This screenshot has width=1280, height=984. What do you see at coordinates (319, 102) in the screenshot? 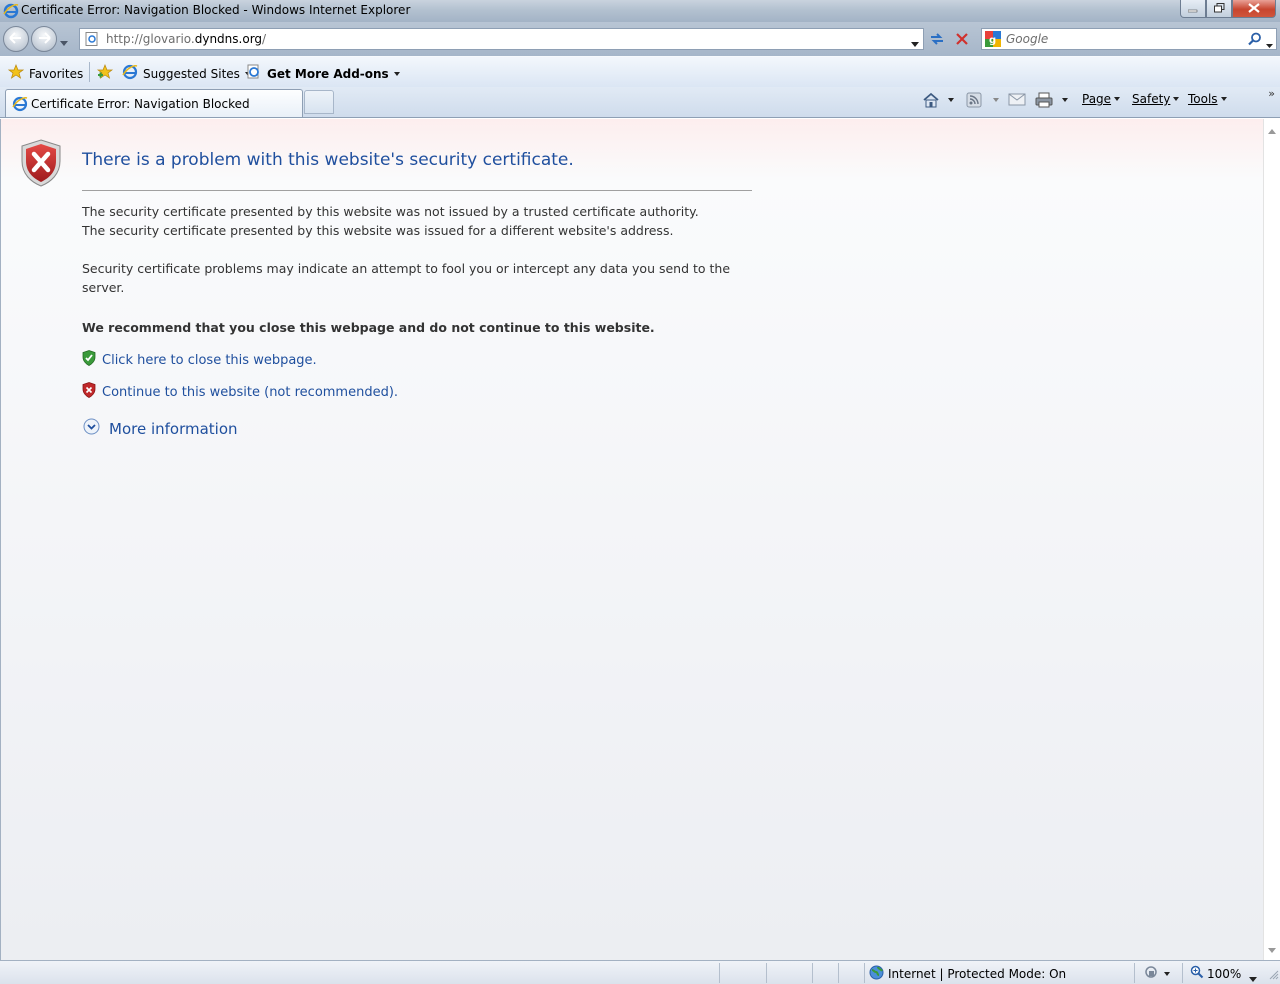
I see `new-tab-button` at bounding box center [319, 102].